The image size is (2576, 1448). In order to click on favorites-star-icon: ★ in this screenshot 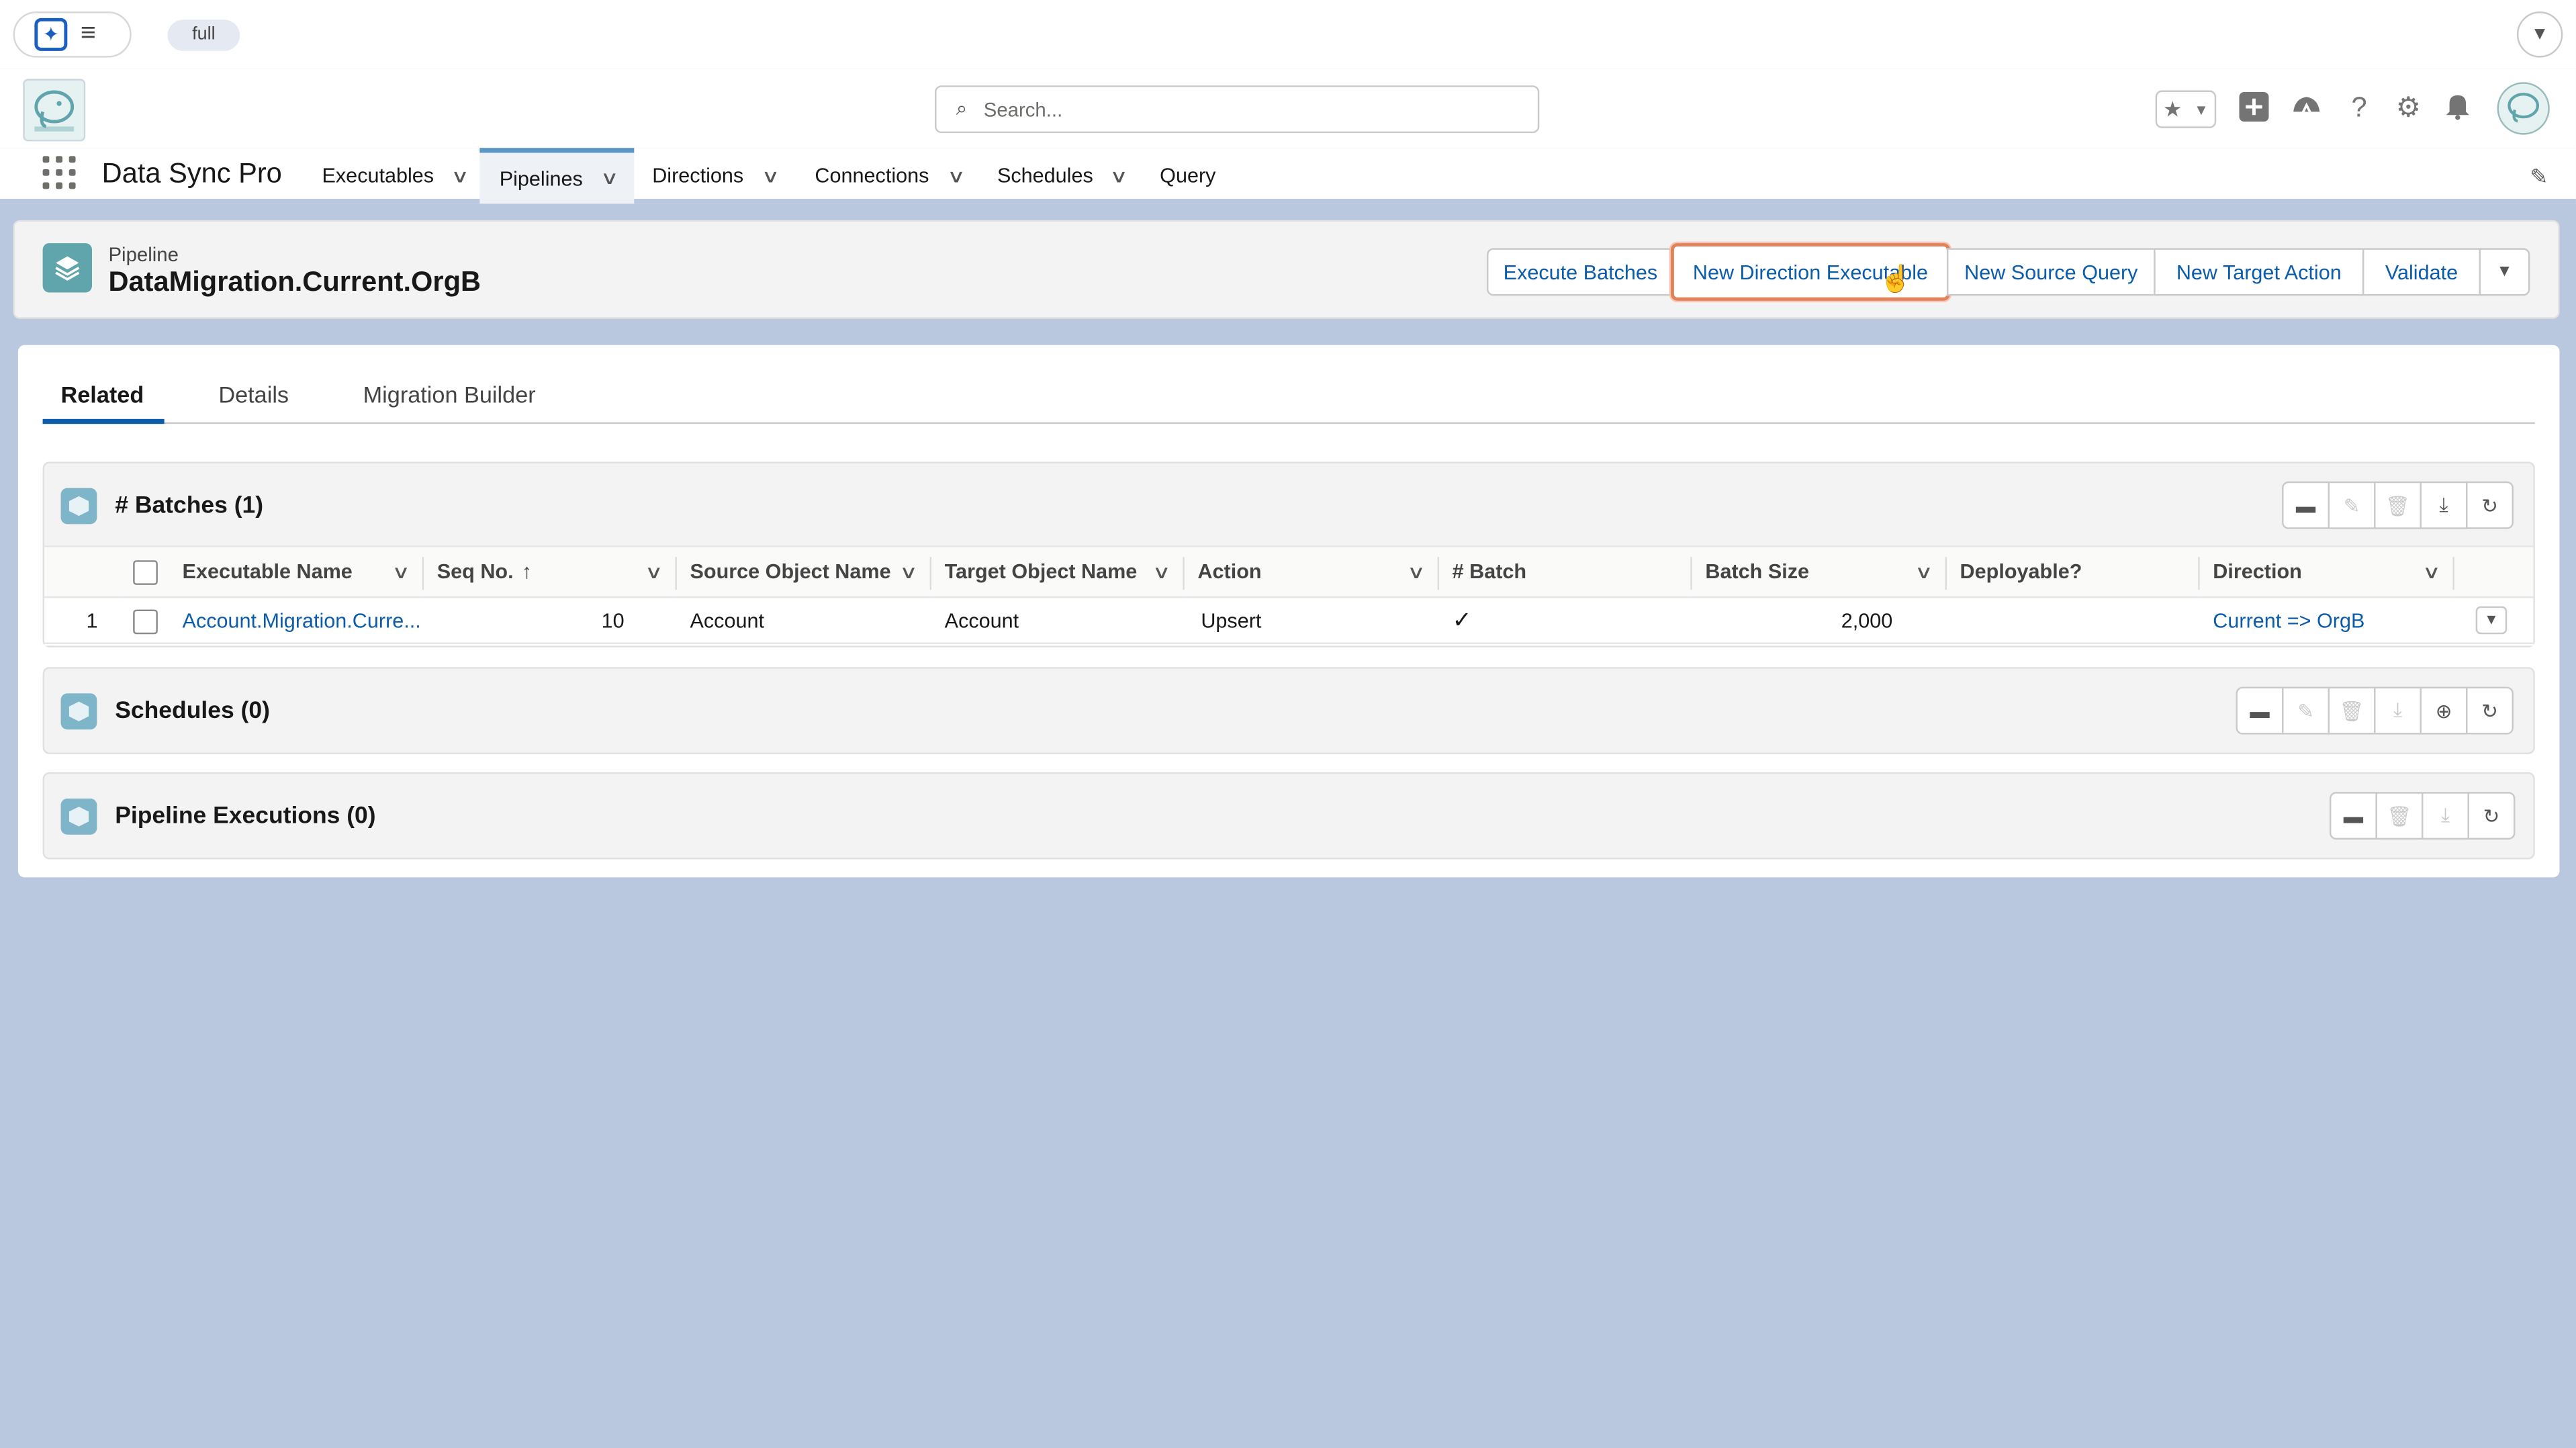, I will do `click(2172, 109)`.